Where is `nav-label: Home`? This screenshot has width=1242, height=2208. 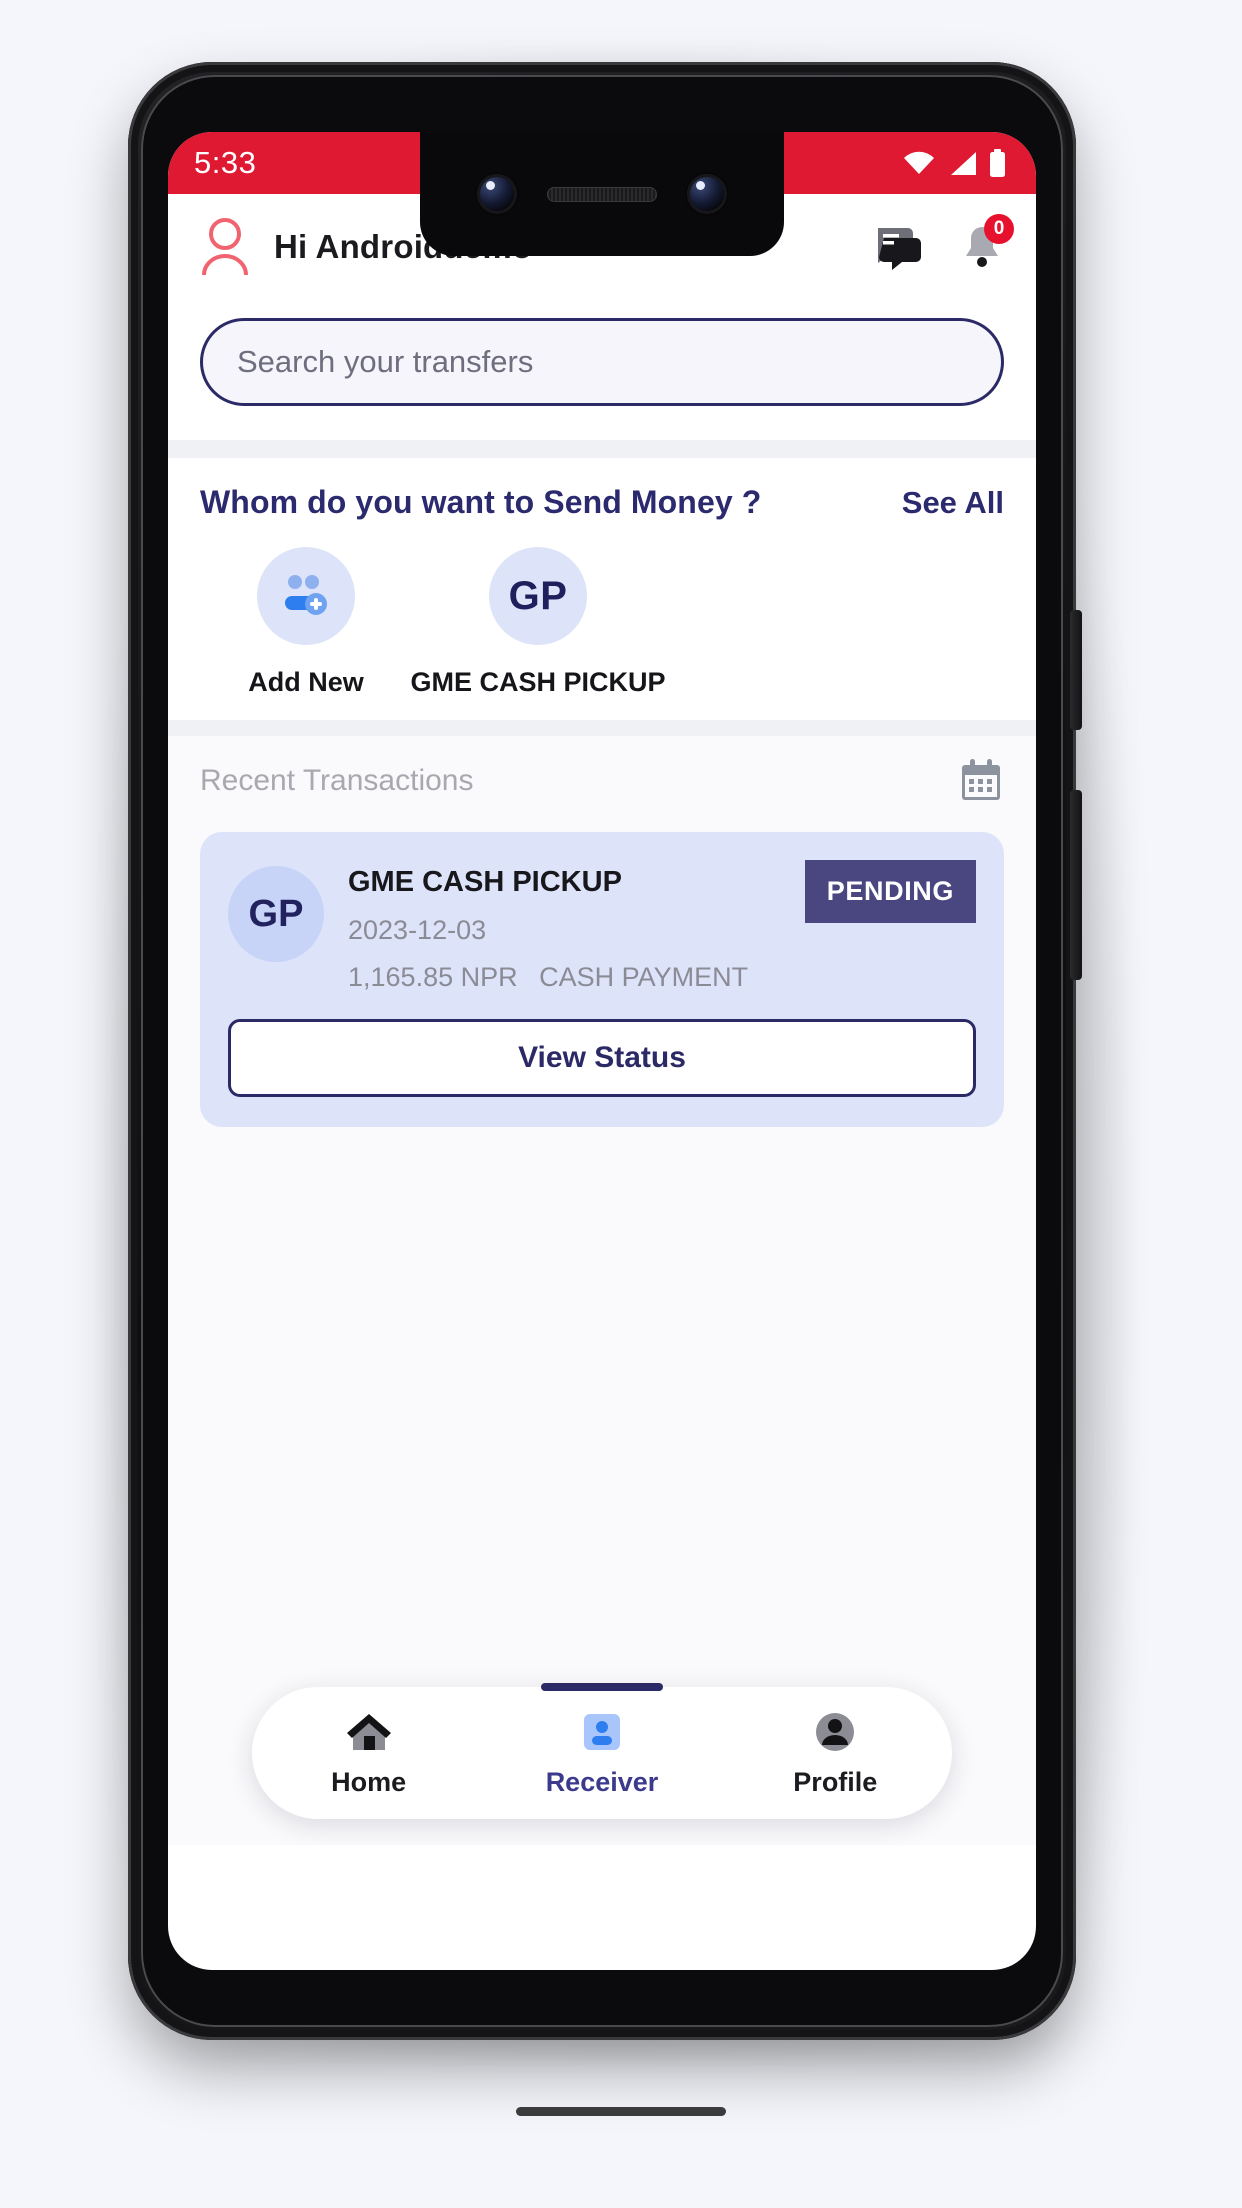 nav-label: Home is located at coordinates (369, 1781).